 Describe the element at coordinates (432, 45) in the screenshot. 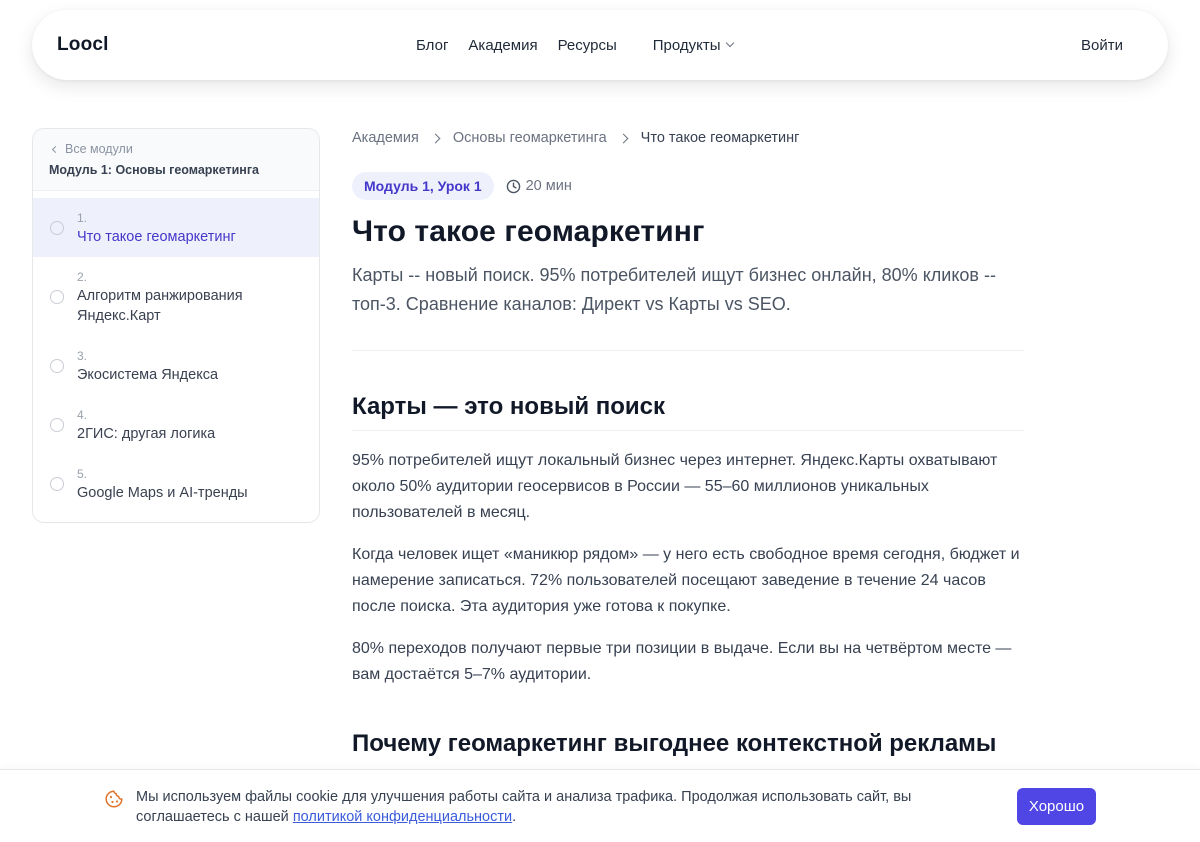

I see `nav-blog-link: Блог` at that location.